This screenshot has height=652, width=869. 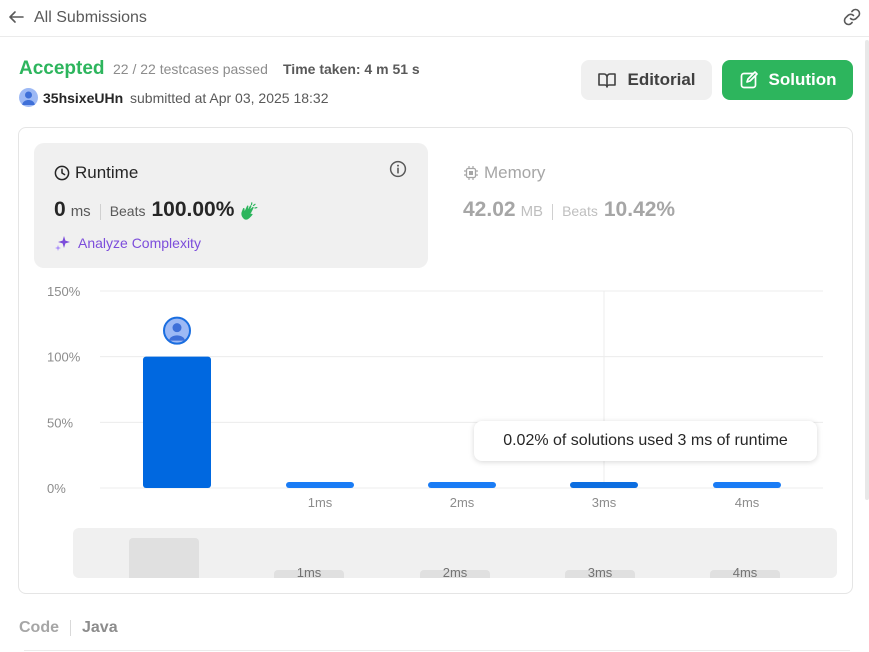 I want to click on editorial-button: Editorial, so click(x=646, y=80).